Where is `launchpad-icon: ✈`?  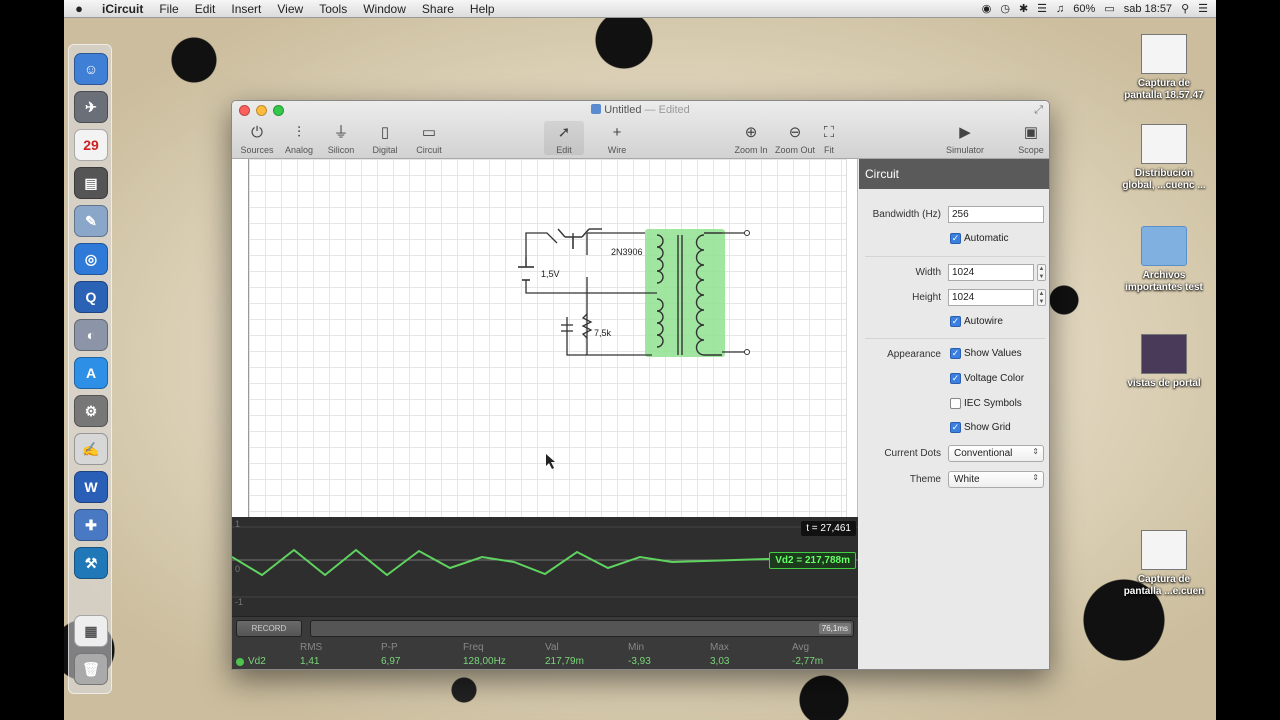
launchpad-icon: ✈ is located at coordinates (91, 107).